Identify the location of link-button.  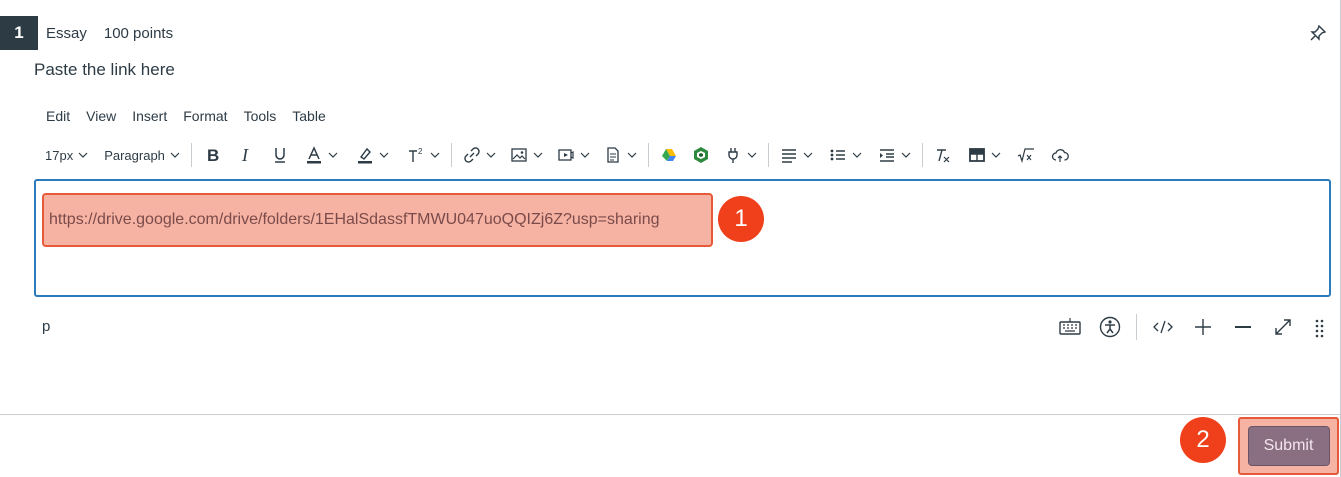
(479, 155).